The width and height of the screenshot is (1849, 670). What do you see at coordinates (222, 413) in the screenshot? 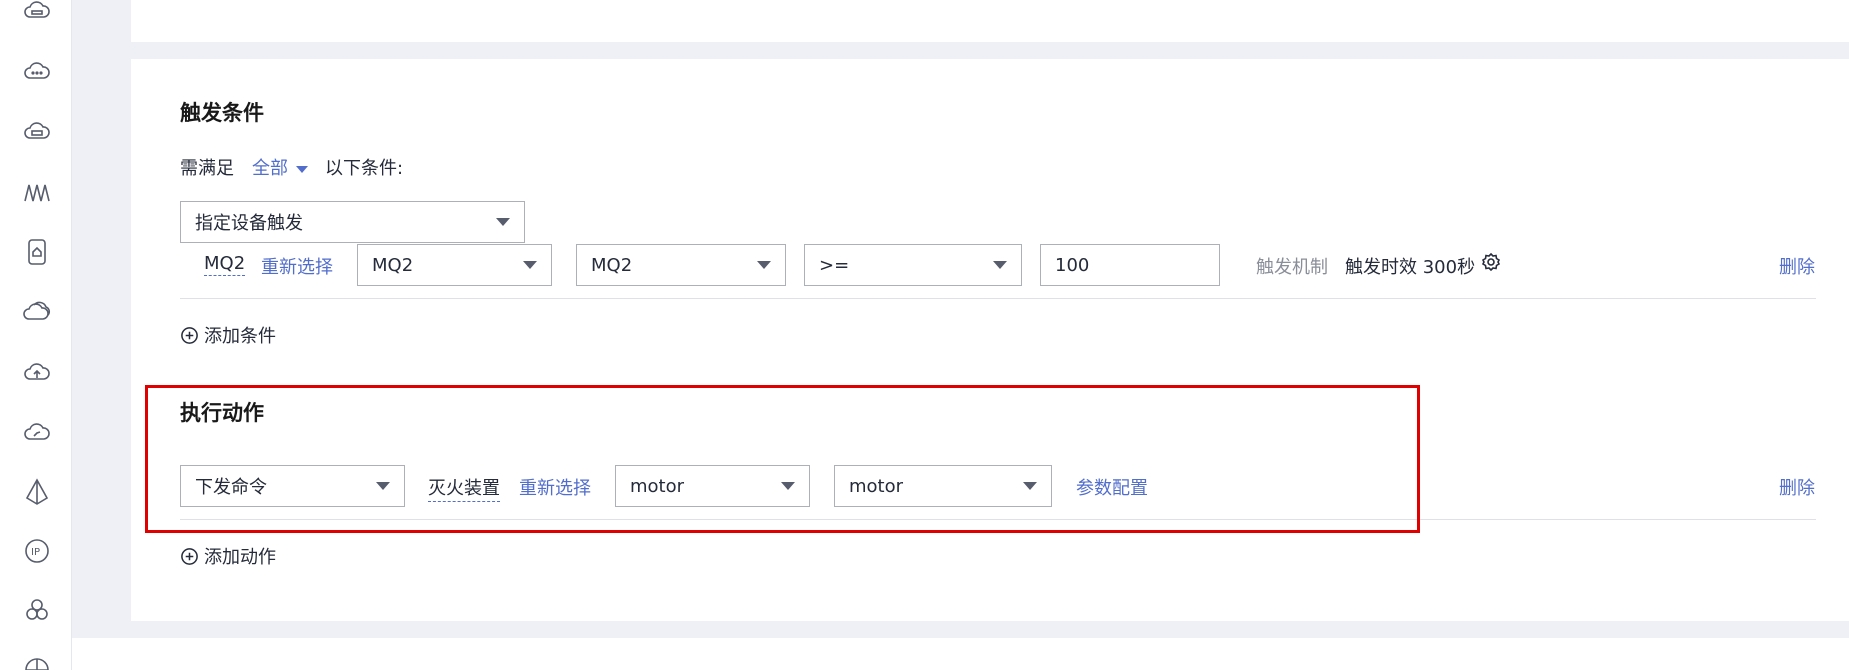
I see `action-section-title: 执行动作` at bounding box center [222, 413].